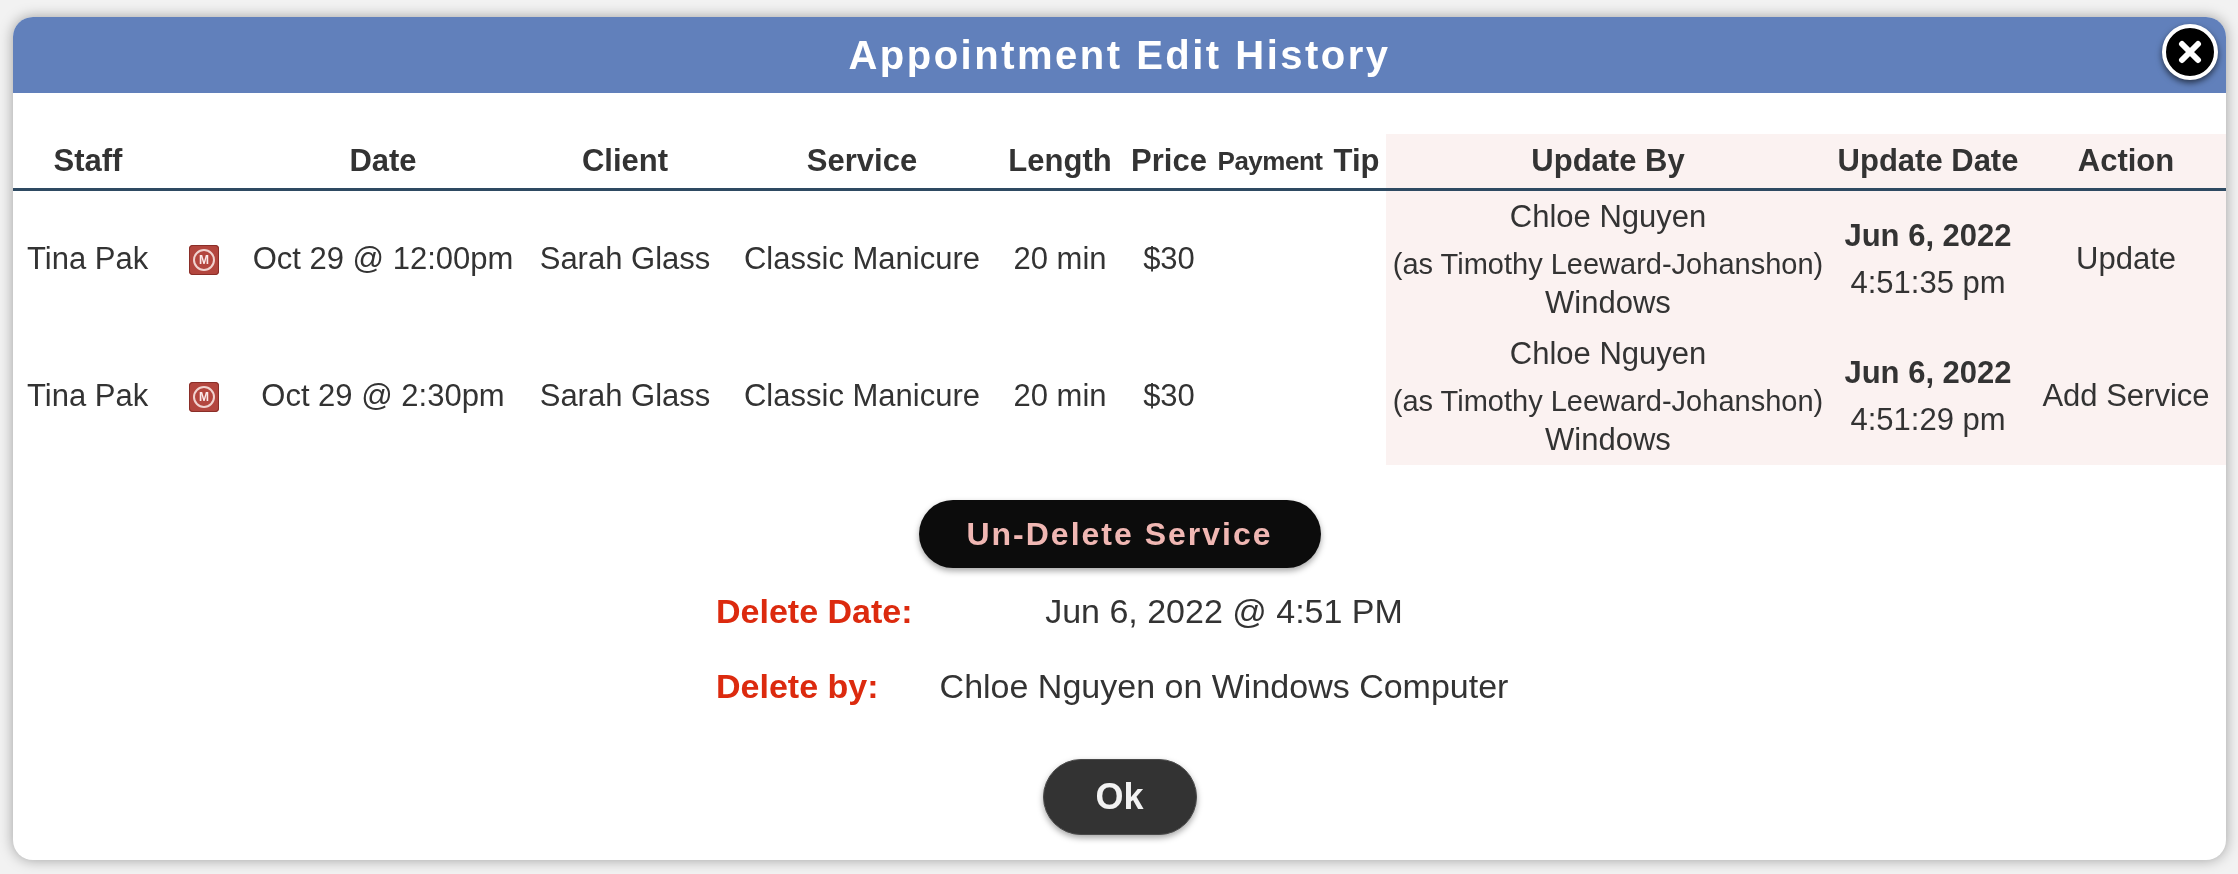 The width and height of the screenshot is (2238, 874). I want to click on update-time: 4:51:29 pm, so click(1928, 420).